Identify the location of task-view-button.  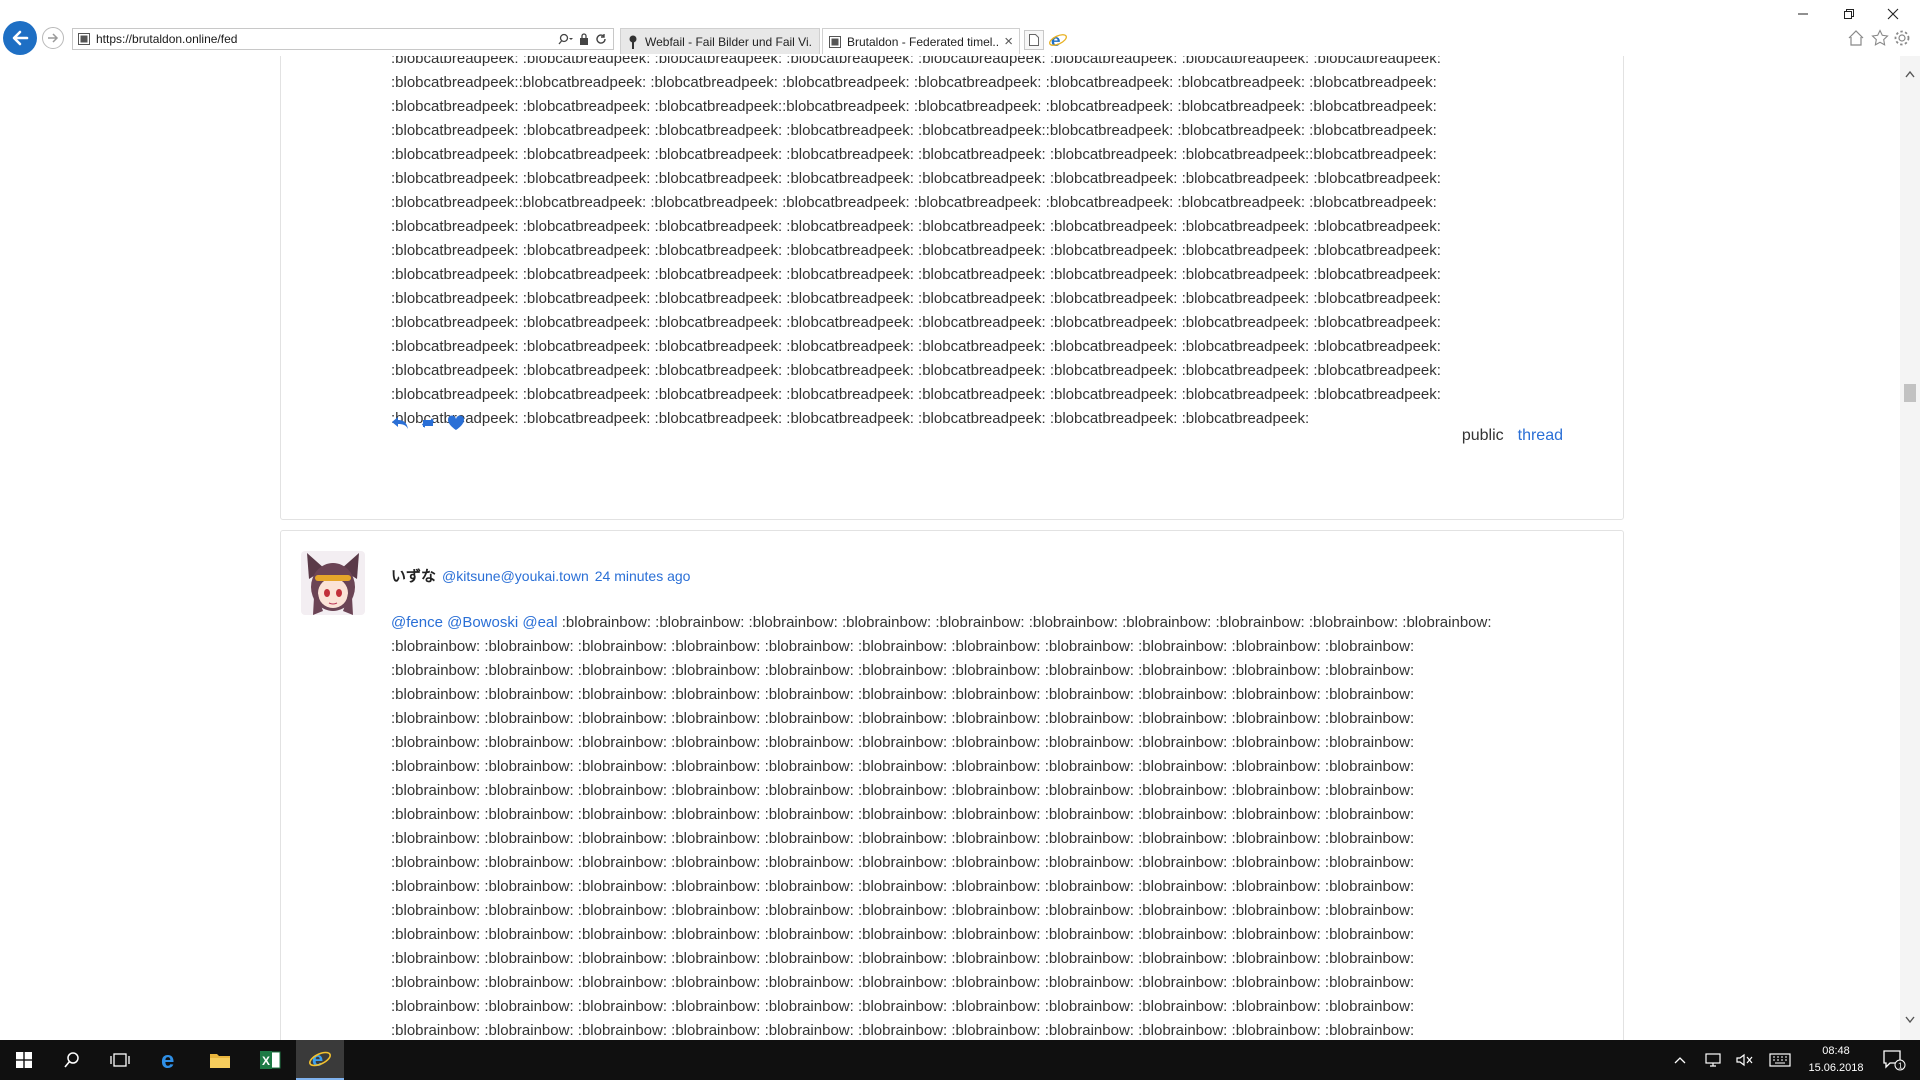
(120, 1060).